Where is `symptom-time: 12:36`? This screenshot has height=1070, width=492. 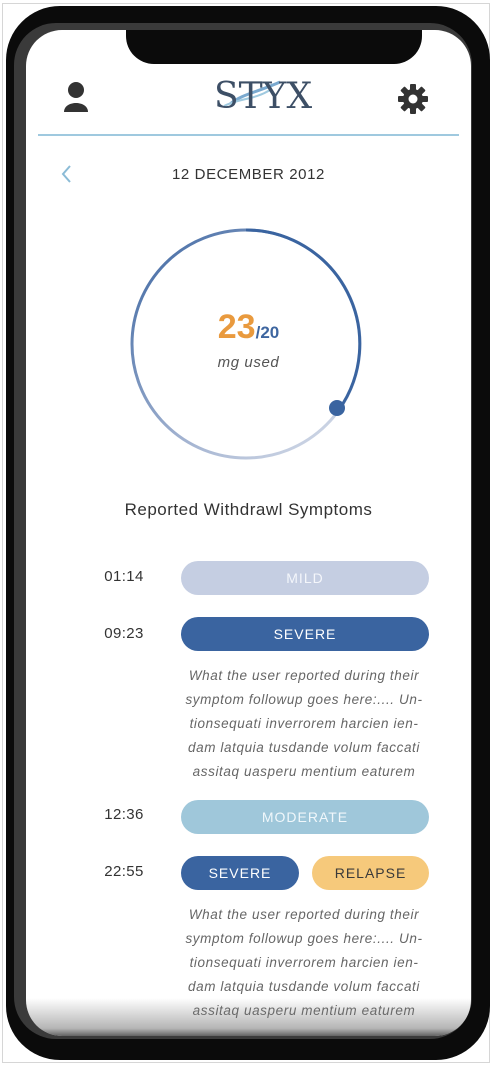
symptom-time: 12:36 is located at coordinates (124, 814).